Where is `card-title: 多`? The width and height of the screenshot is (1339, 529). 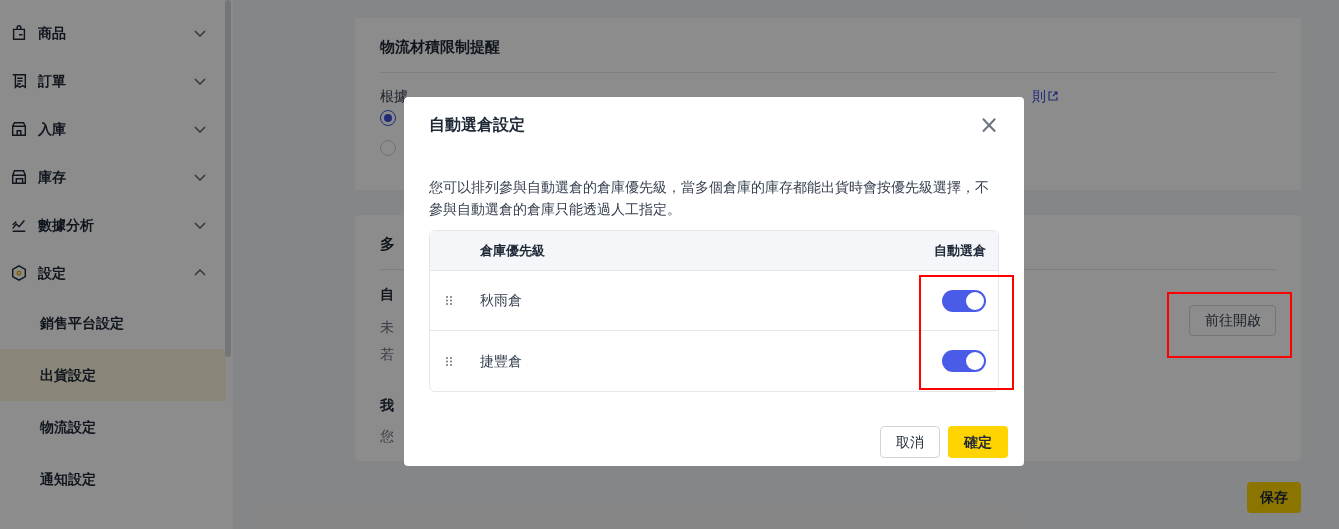
card-title: 多 is located at coordinates (387, 244).